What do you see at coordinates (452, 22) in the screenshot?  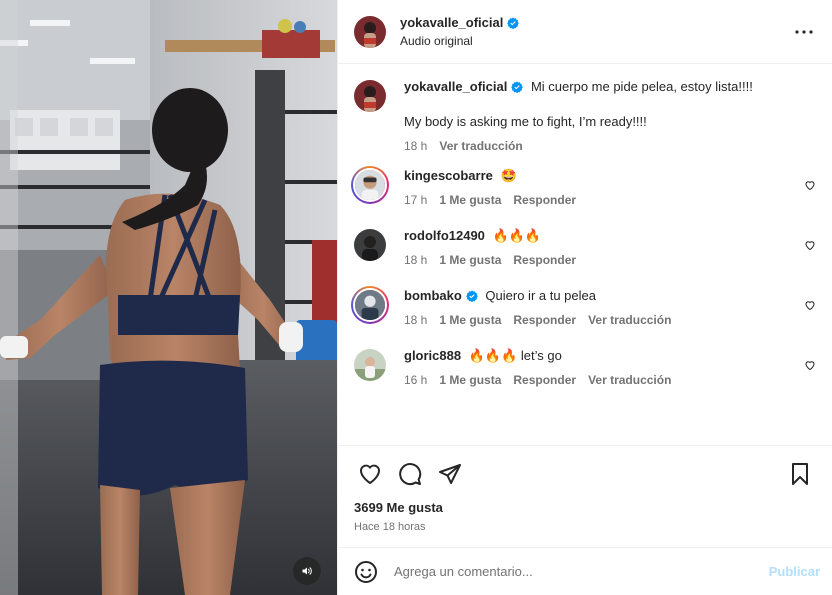 I see `author-username-text: yokavalle_oficial` at bounding box center [452, 22].